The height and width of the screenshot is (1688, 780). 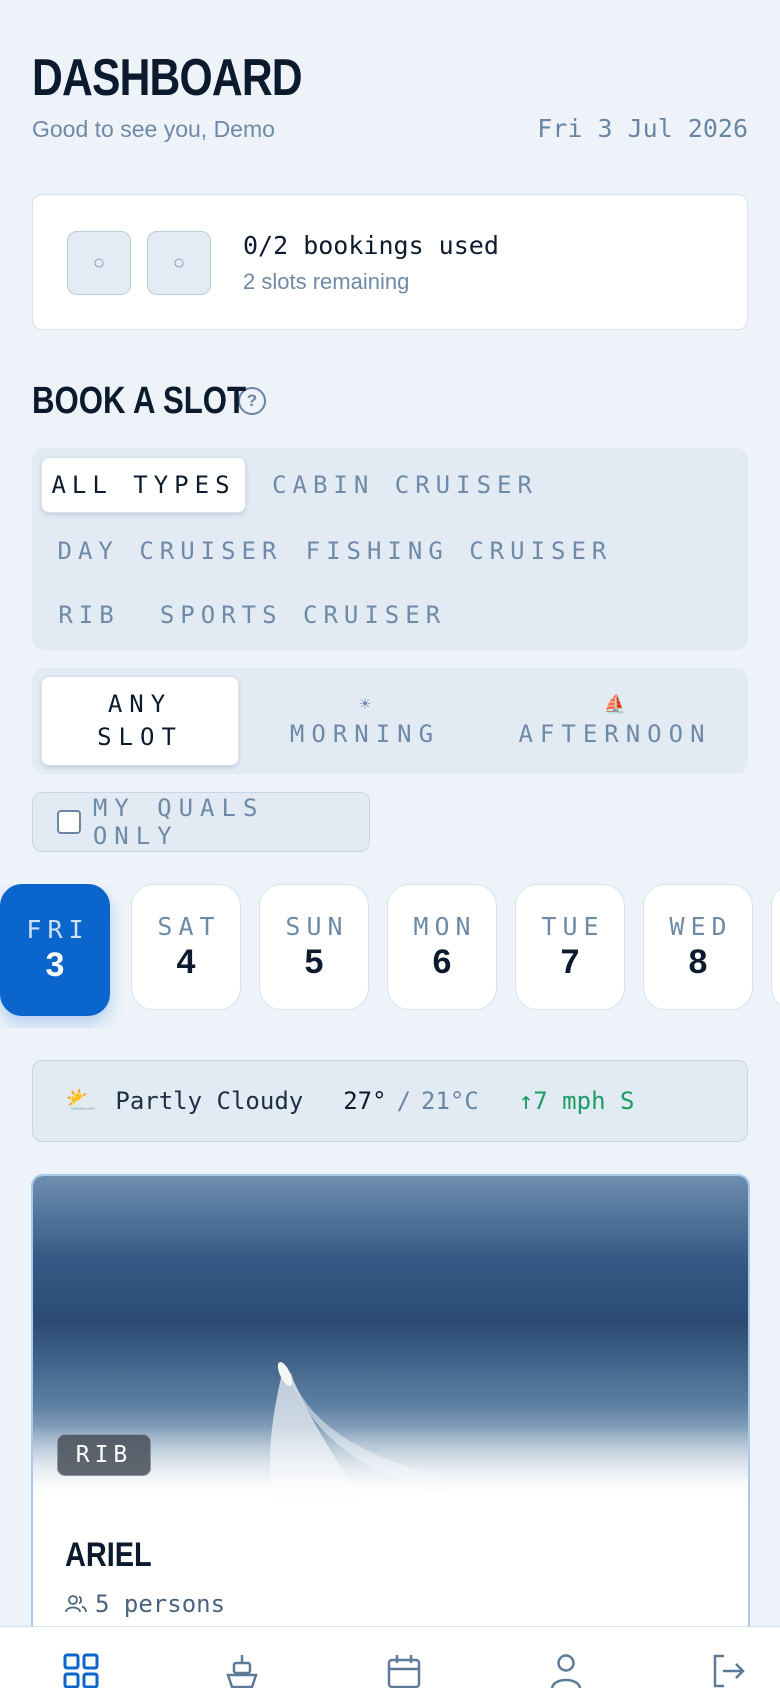 I want to click on slot-option-morning: ☀ MORNING, so click(x=365, y=721).